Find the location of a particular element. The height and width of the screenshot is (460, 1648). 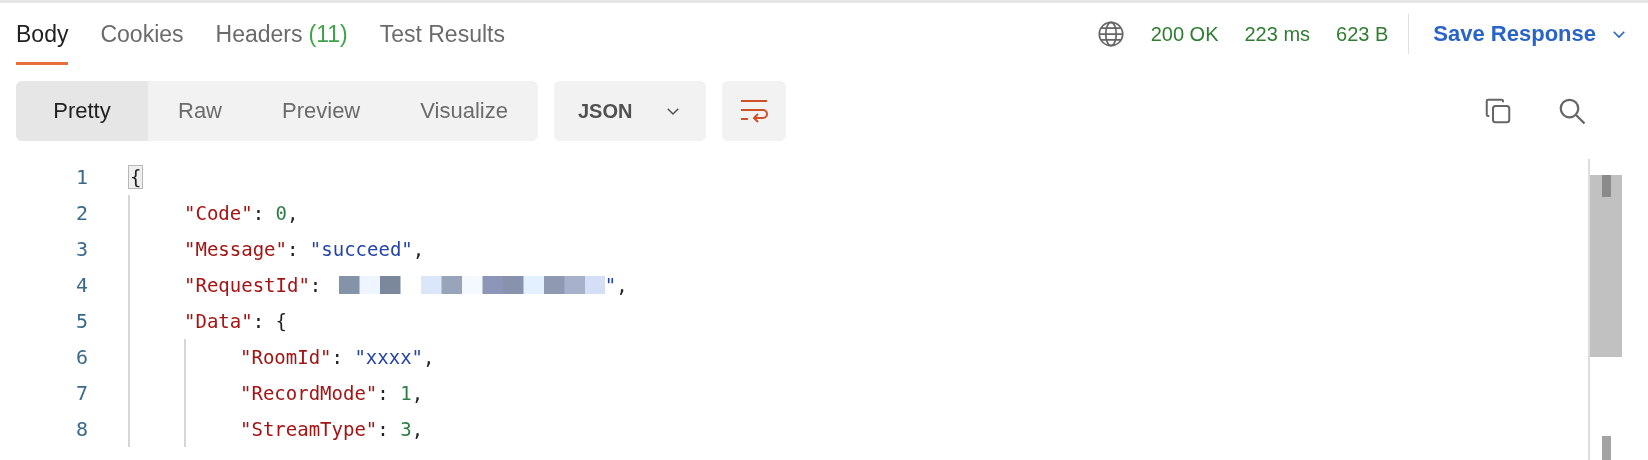

code-text: " is located at coordinates (610, 285).